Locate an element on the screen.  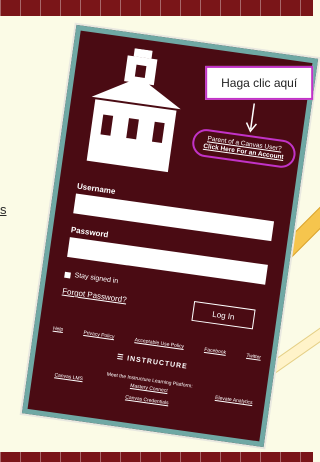
footer-link-twitter: Twitter is located at coordinates (253, 357).